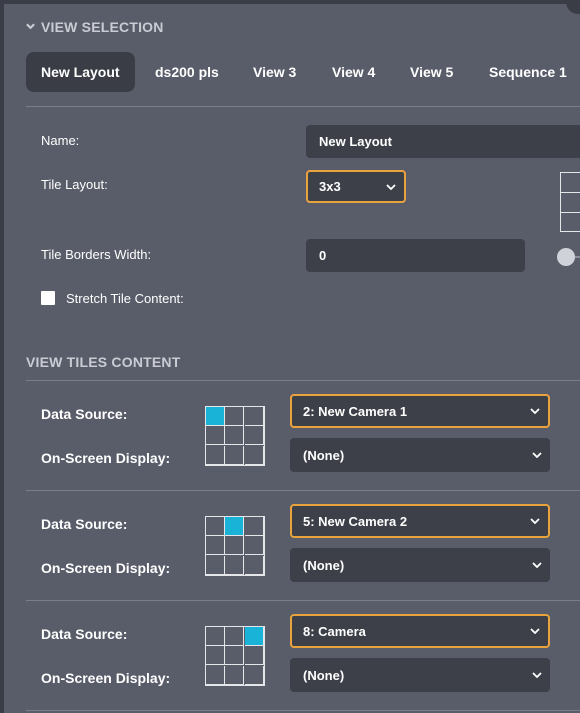 Image resolution: width=580 pixels, height=713 pixels. Describe the element at coordinates (527, 72) in the screenshot. I see `tab-sequence-1: Sequence 1` at that location.